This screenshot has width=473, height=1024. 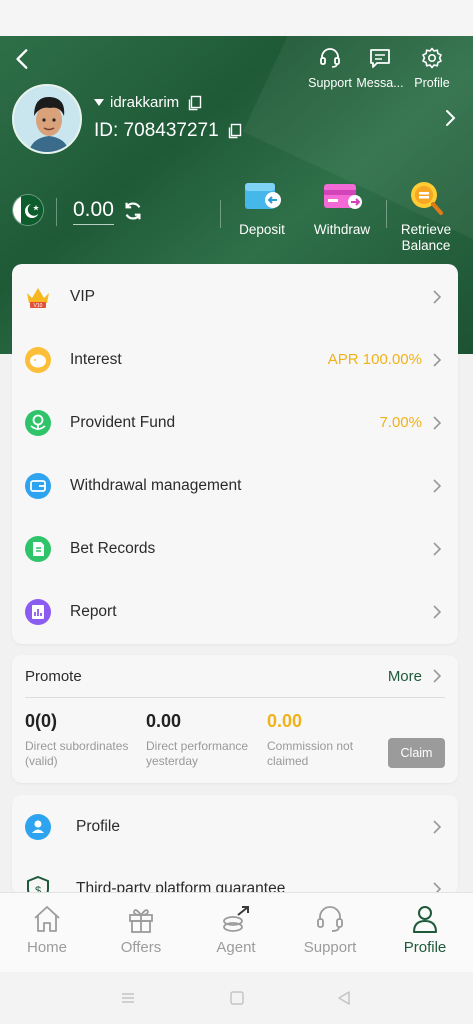 What do you see at coordinates (113, 548) in the screenshot?
I see `menu-item-label: Bet Records` at bounding box center [113, 548].